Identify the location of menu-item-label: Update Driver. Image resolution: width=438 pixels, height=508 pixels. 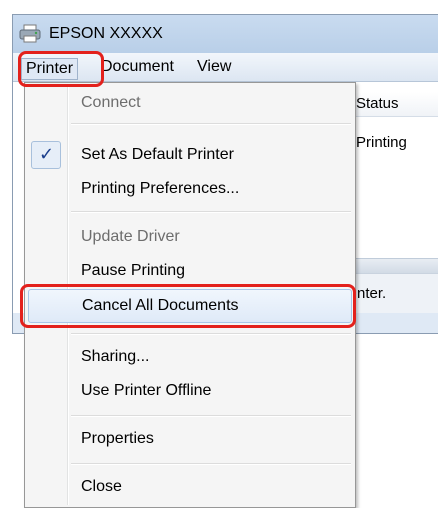
(130, 236).